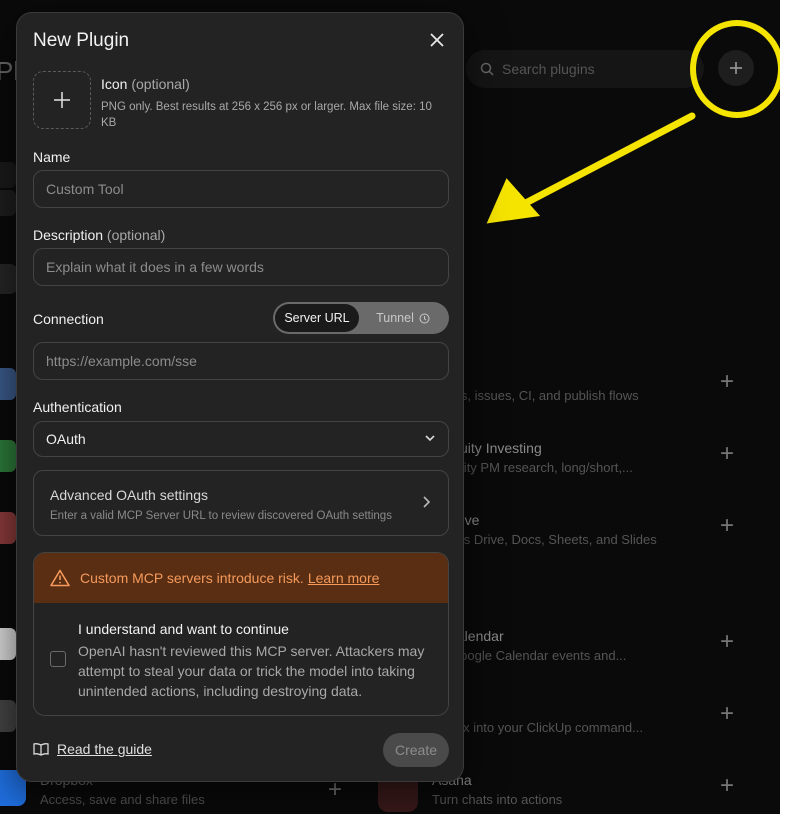  Describe the element at coordinates (403, 318) in the screenshot. I see `tunnel-tab: Tunnel` at that location.